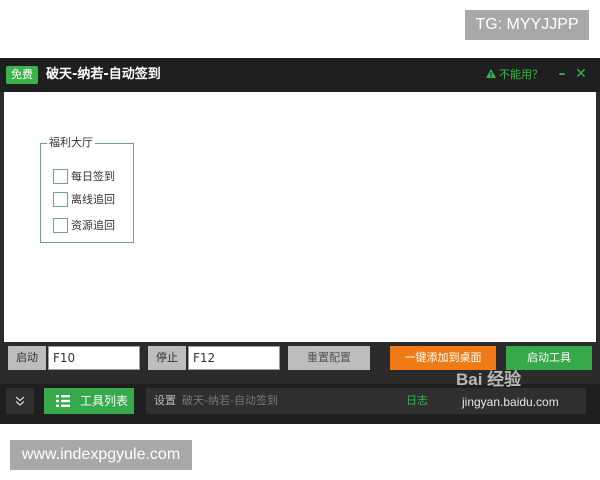 This screenshot has width=600, height=480. I want to click on daily-signin-checkbox, so click(60, 176).